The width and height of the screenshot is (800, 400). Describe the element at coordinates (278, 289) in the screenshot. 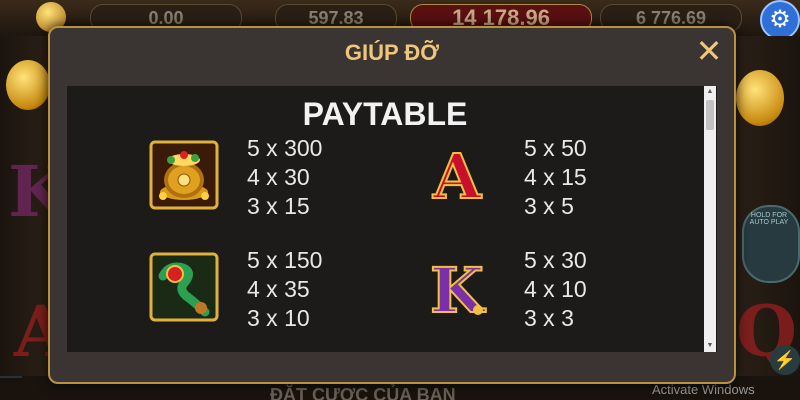

I see `payout-line: 4 x 35` at that location.